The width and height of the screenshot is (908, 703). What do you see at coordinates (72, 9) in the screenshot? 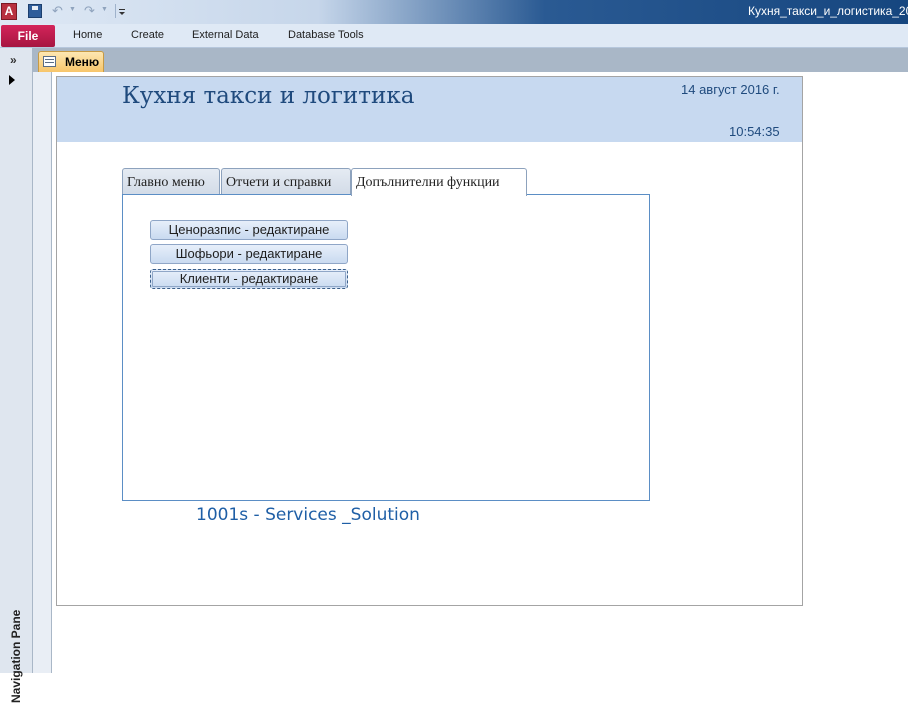
I see `undo-dropdown-icon: ▼` at bounding box center [72, 9].